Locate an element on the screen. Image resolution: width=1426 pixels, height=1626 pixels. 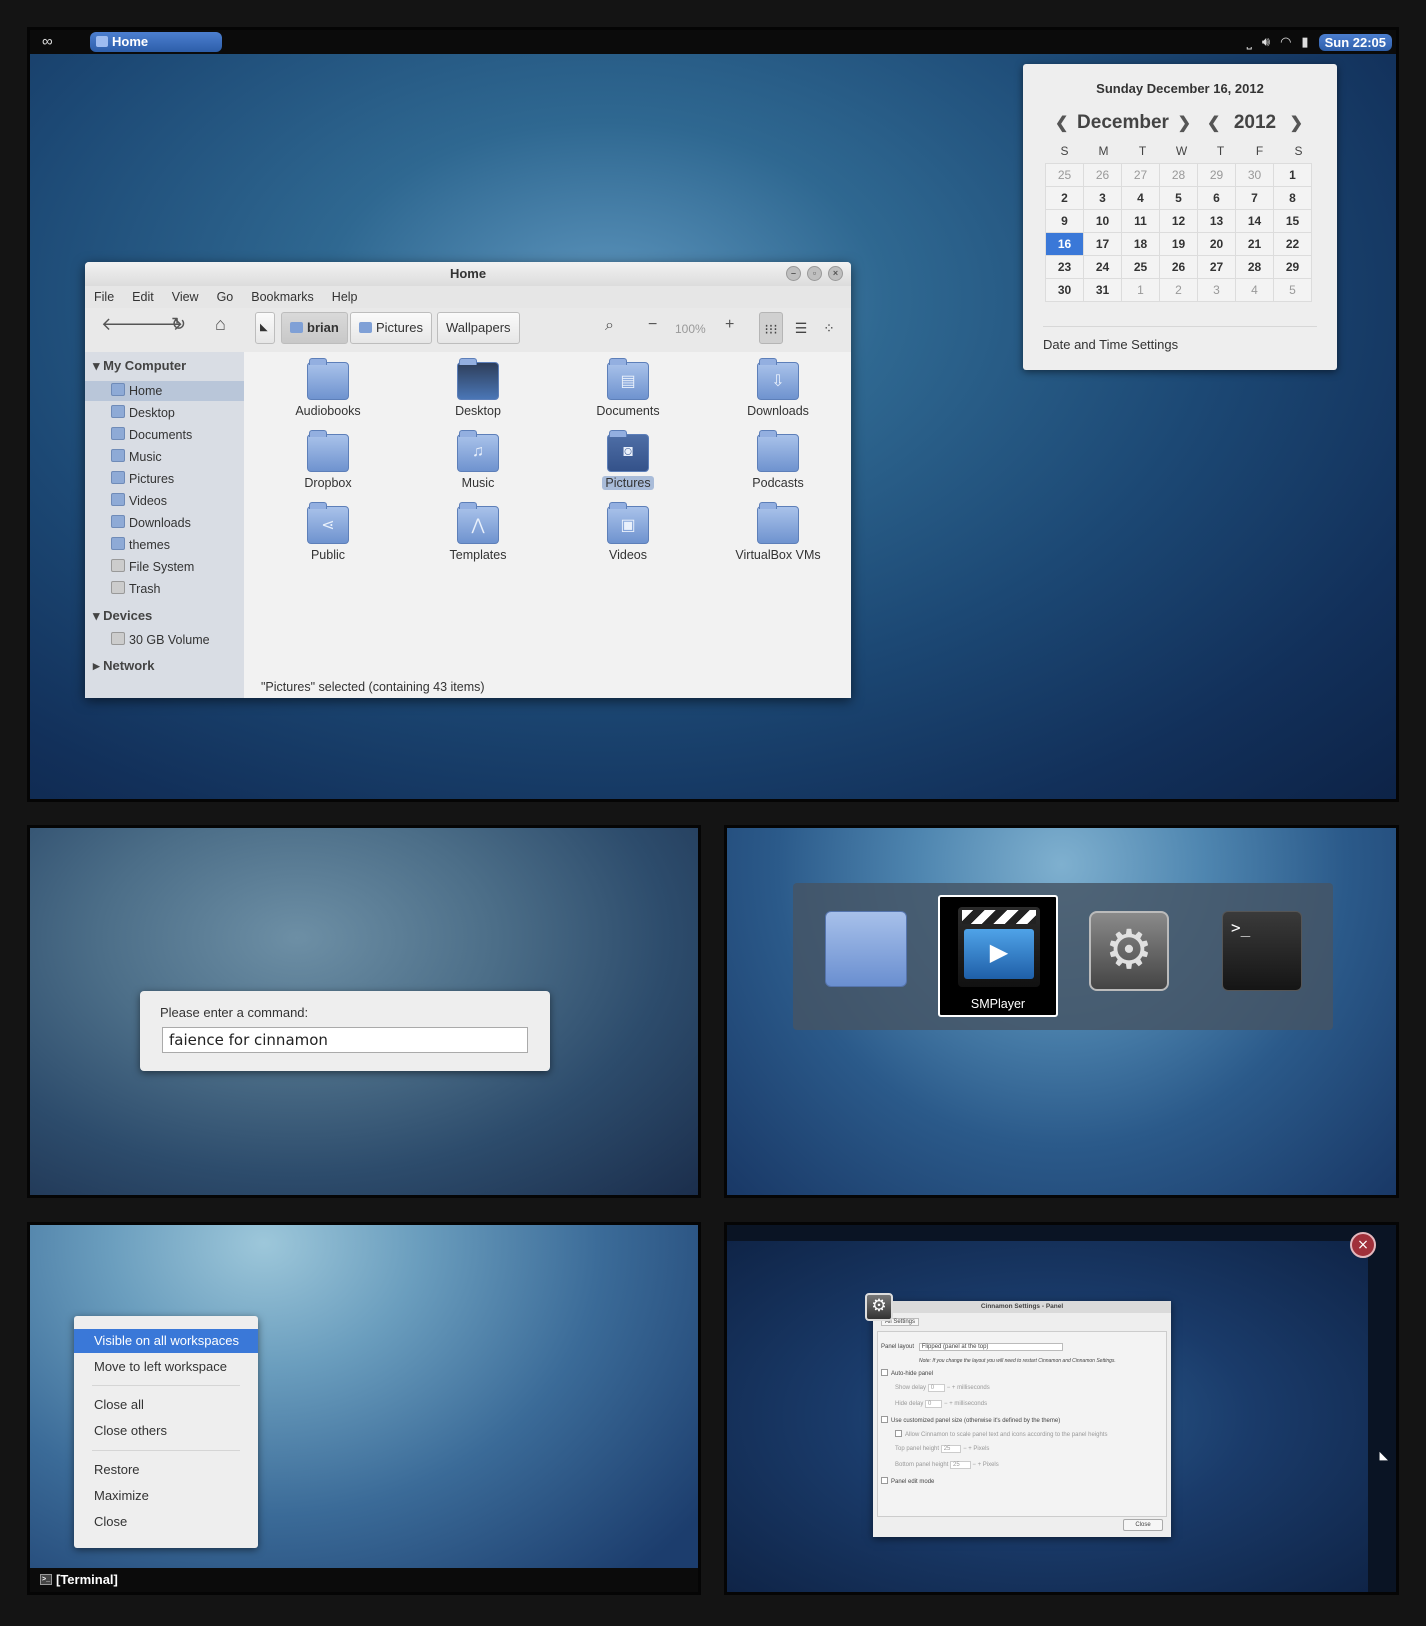
calendar-day: 5 is located at coordinates (1292, 290).